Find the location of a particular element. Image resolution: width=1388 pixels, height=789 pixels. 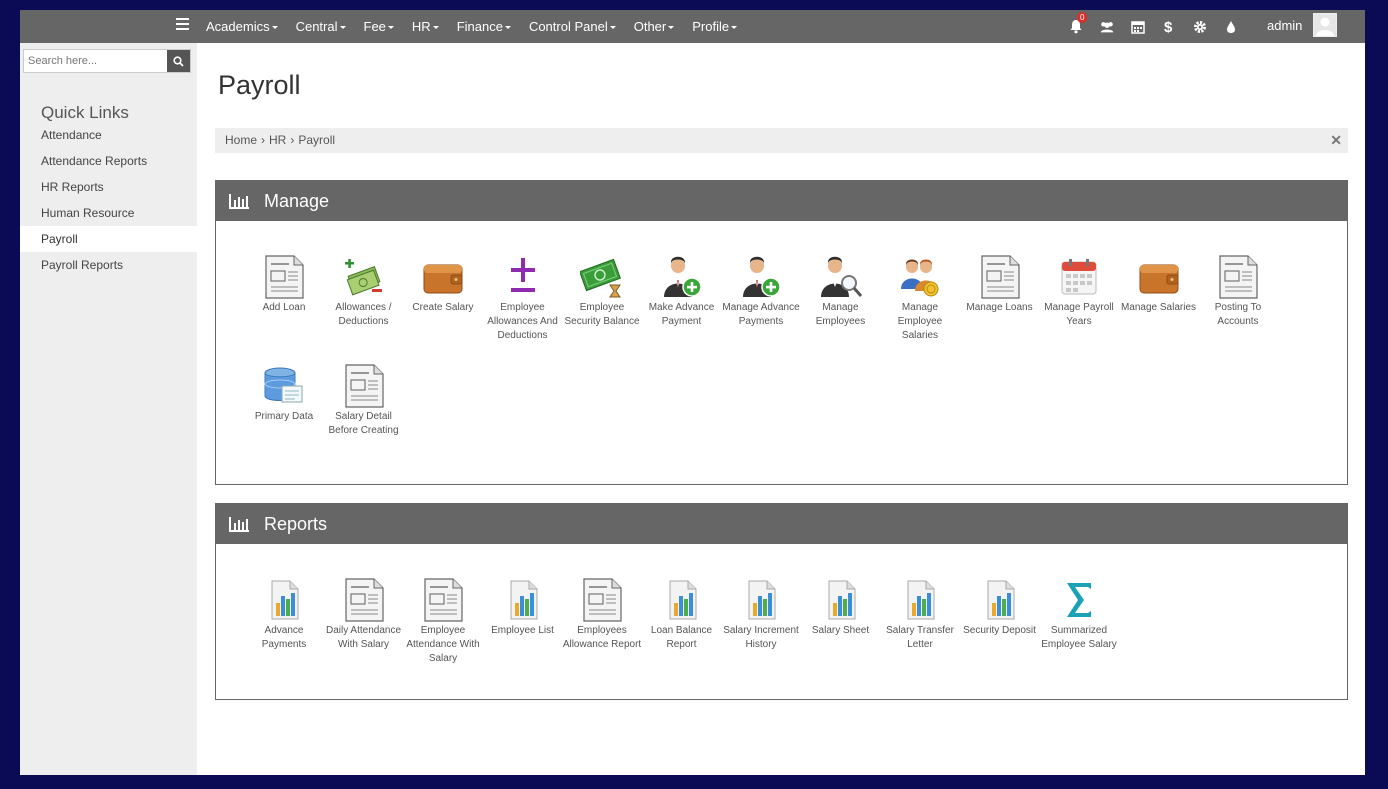

reports-tile-salary-increment-history: Salary Increment History is located at coordinates (761, 615).